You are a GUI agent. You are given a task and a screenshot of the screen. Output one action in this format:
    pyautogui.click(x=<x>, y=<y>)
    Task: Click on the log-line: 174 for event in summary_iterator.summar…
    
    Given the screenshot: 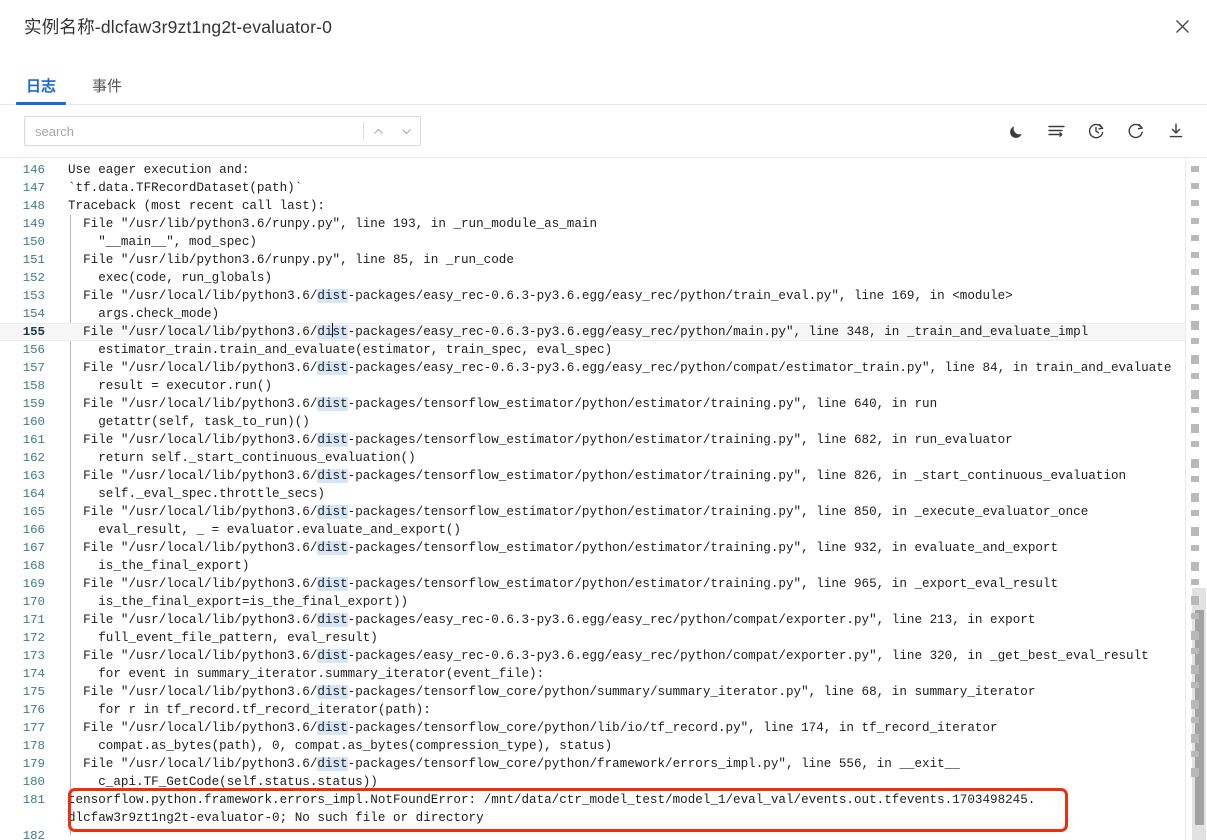 What is the action you would take?
    pyautogui.click(x=603, y=674)
    